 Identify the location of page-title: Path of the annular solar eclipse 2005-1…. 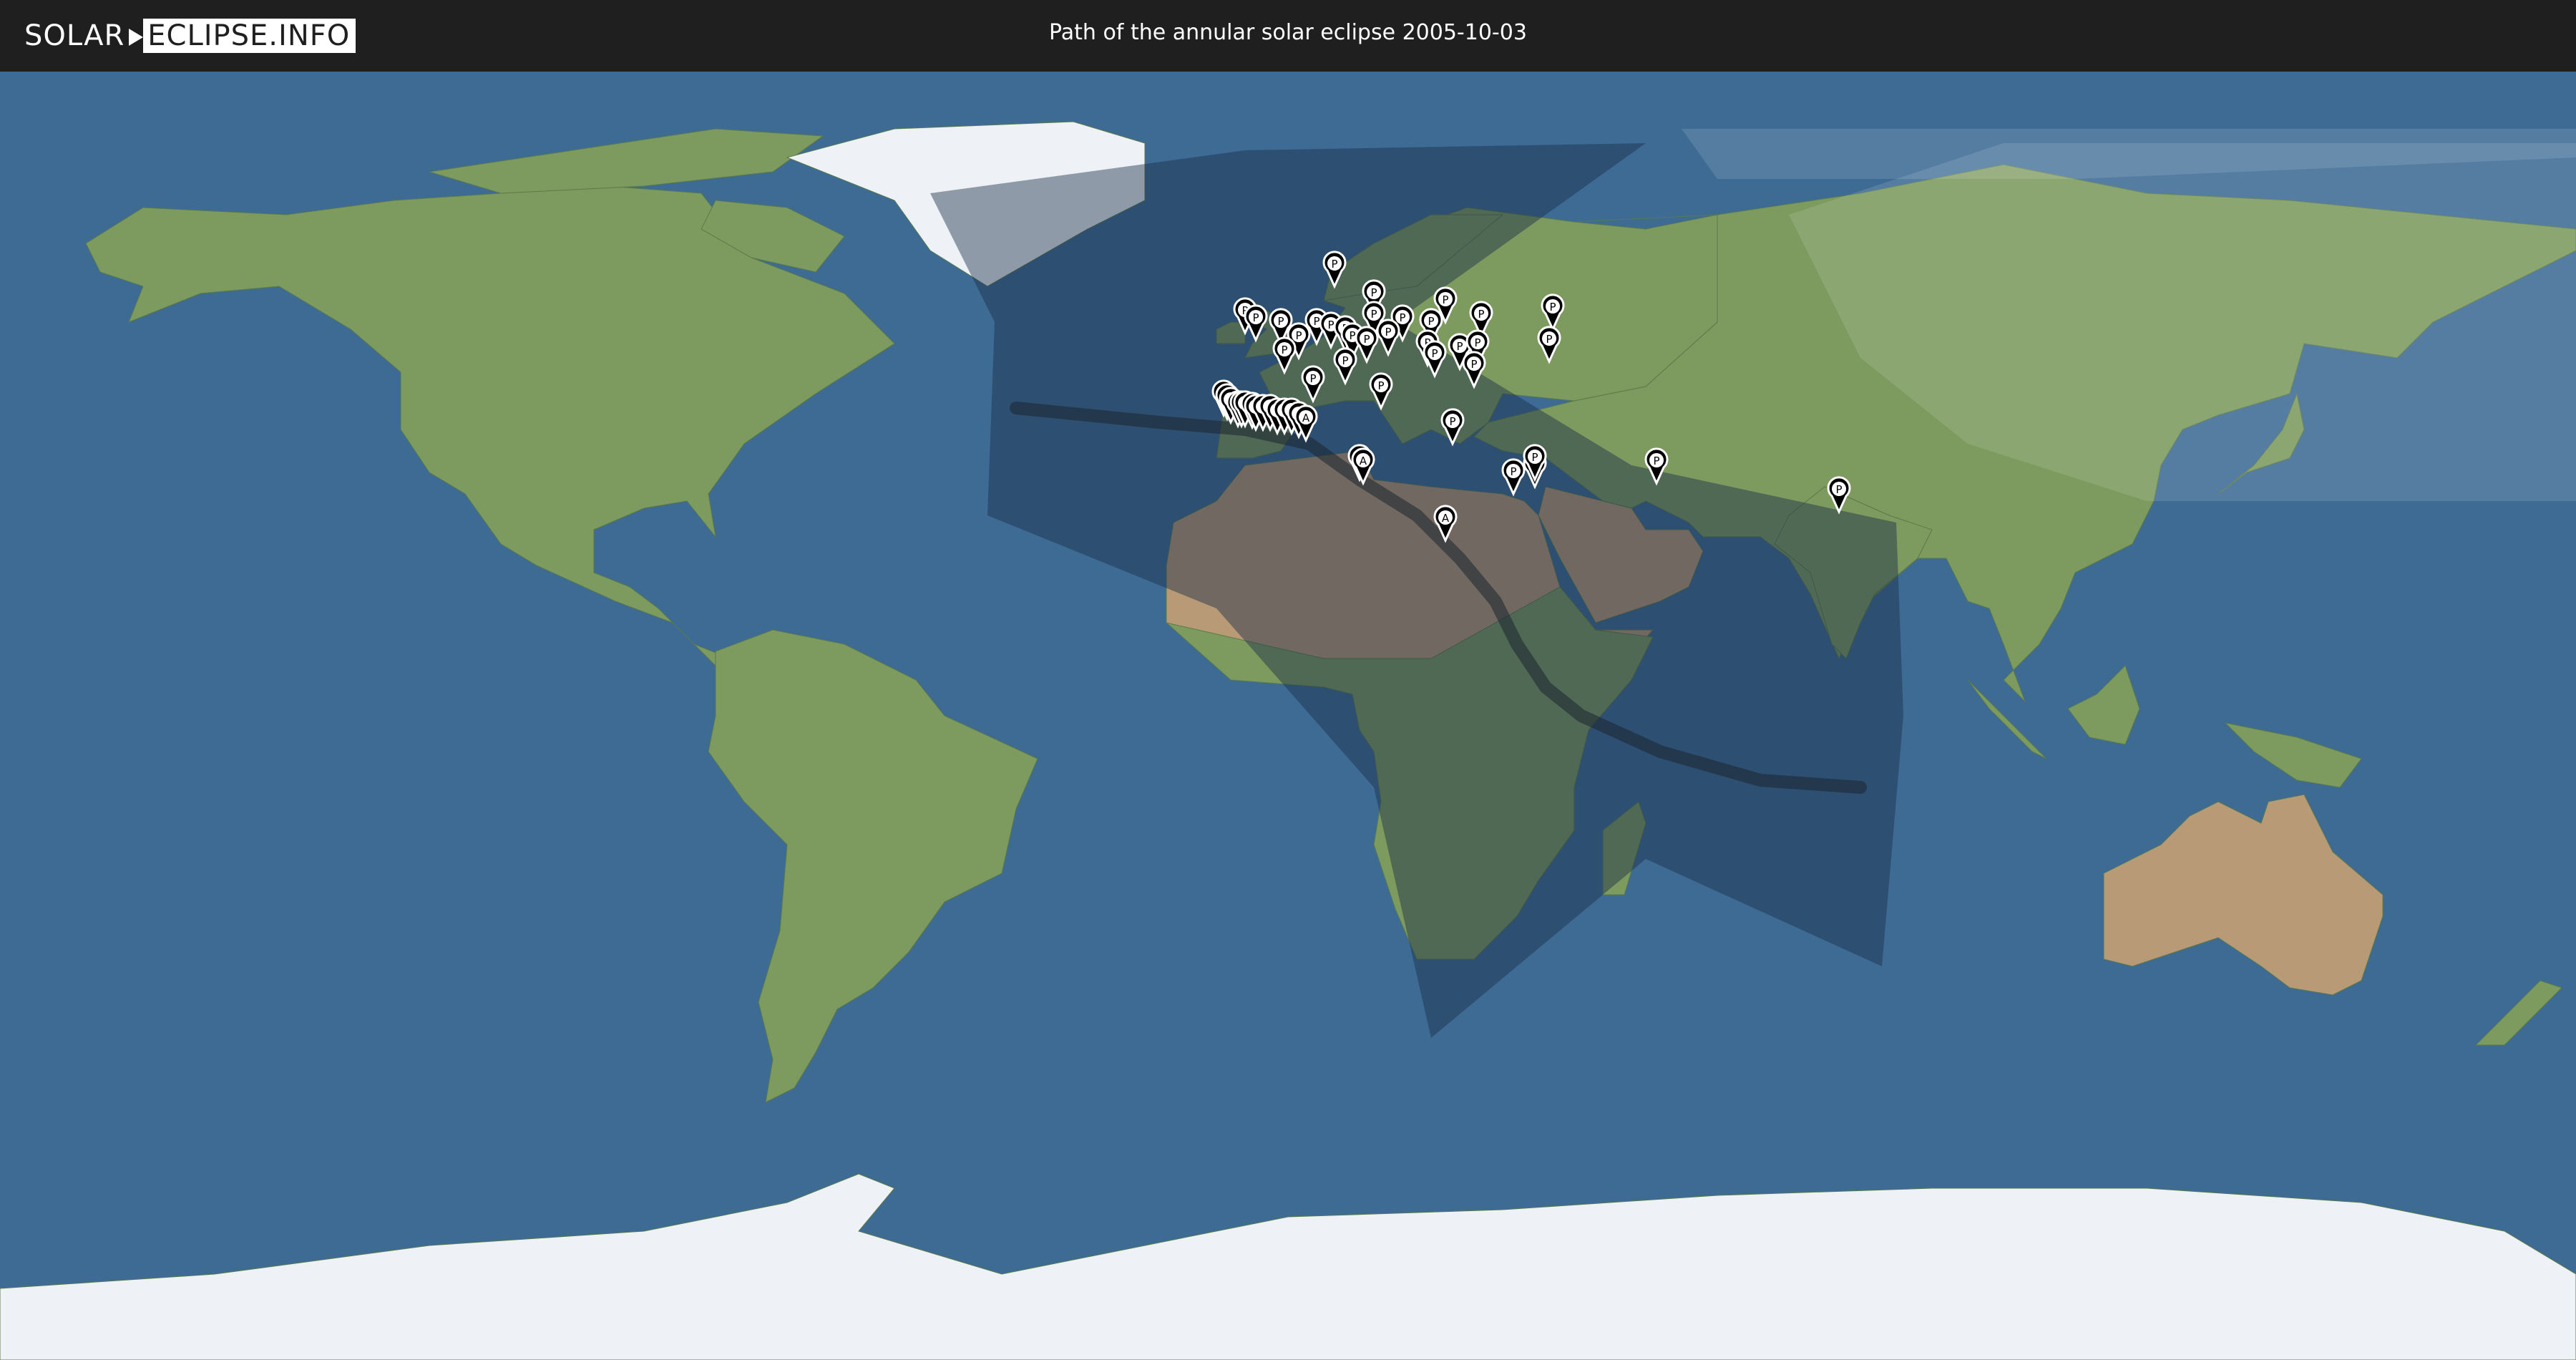
(1288, 32).